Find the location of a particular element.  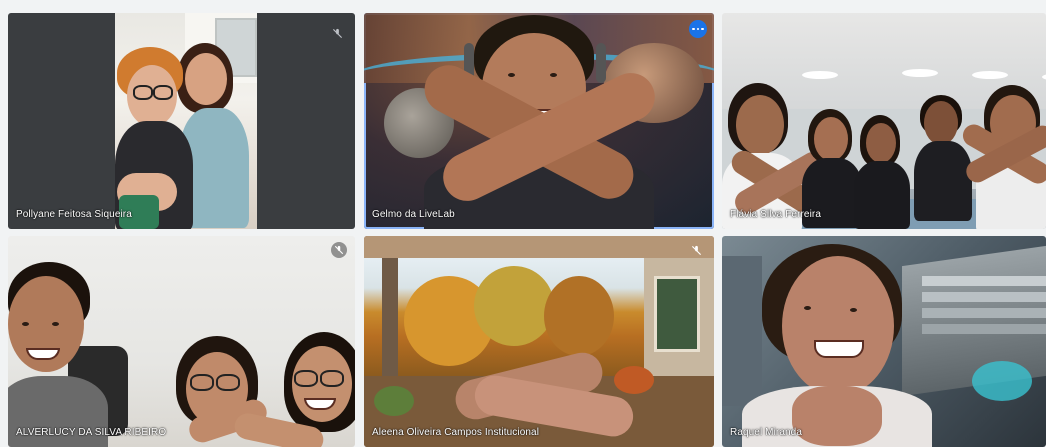

participant-name: Raquel Miranda is located at coordinates (766, 432).